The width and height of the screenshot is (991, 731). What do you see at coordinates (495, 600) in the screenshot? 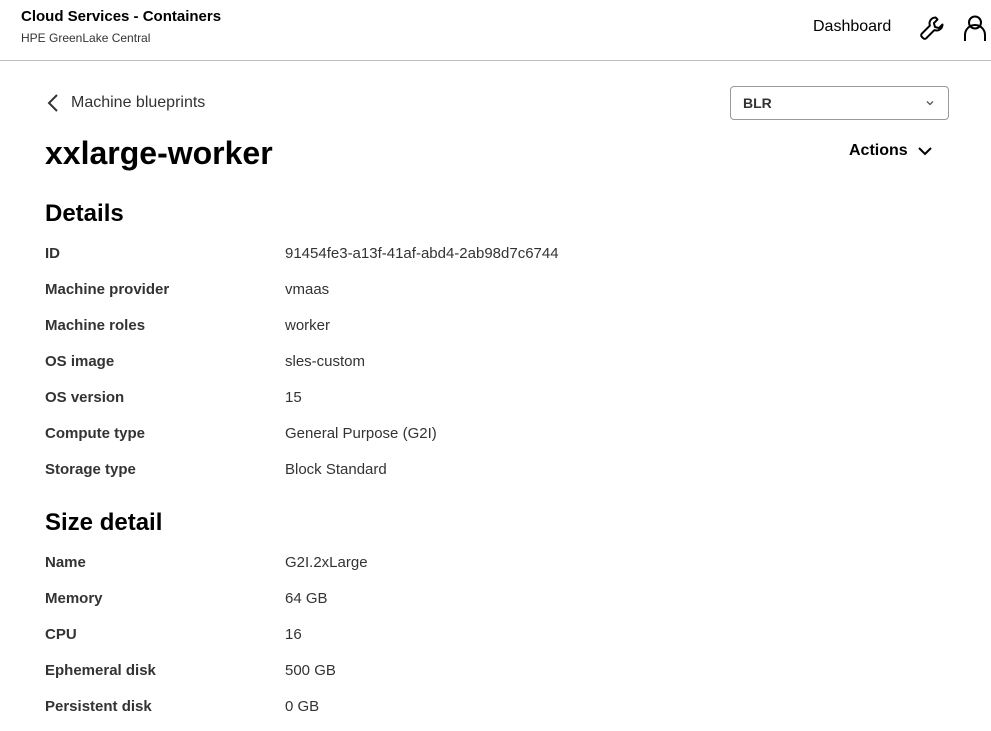
I see `size-row-memory: Memory 64 GB` at bounding box center [495, 600].